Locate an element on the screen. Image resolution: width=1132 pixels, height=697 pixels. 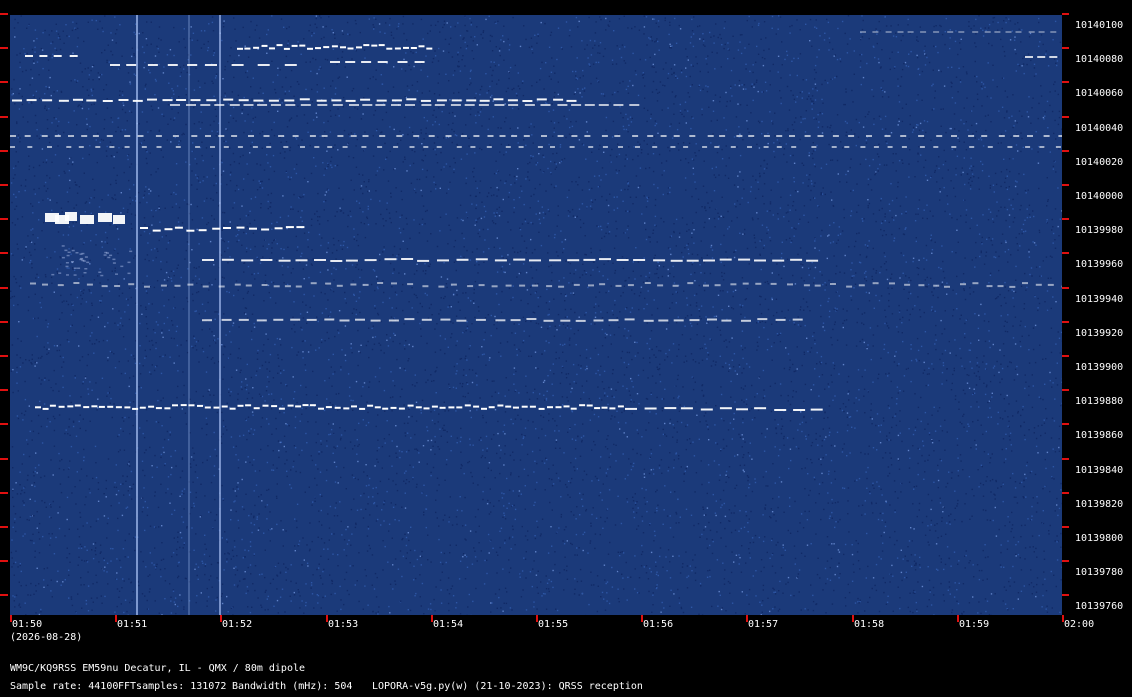
signal-block is located at coordinates (87, 219).